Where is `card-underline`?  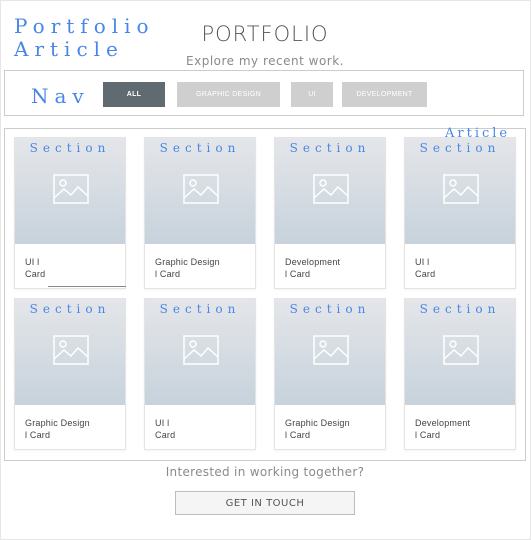 card-underline is located at coordinates (87, 286).